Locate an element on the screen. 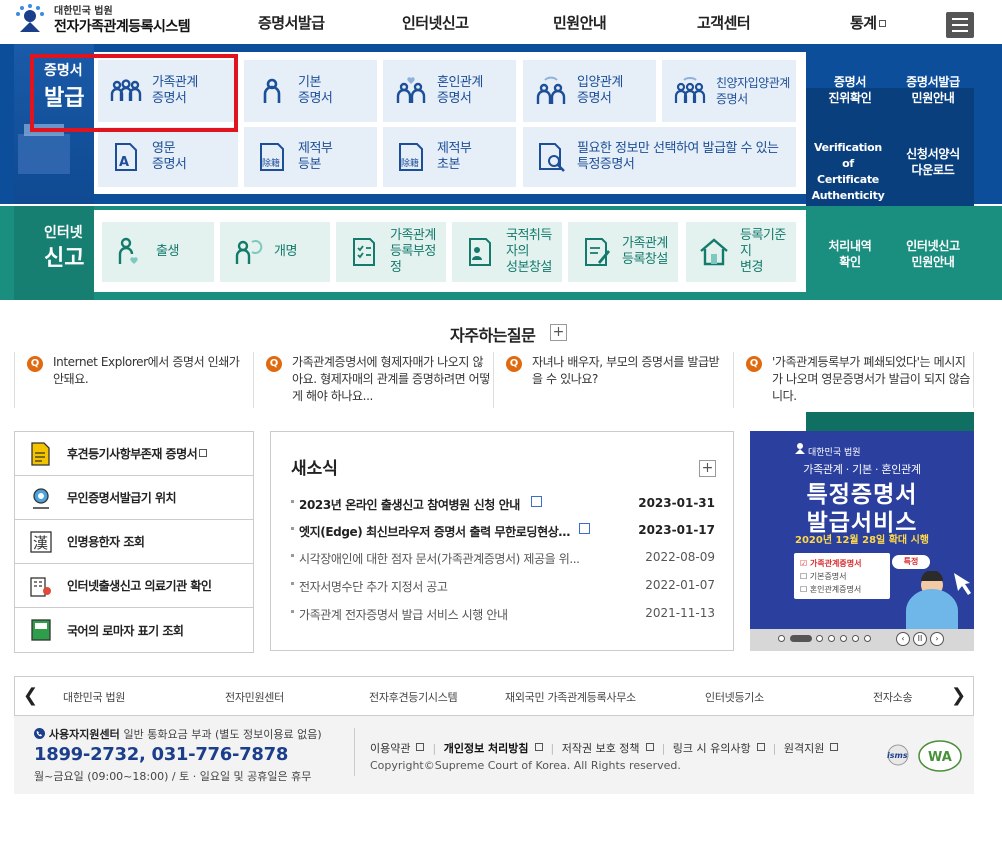 The image size is (1002, 848). faq-item: Q Internet Explorer에서 증명서 인쇄가 안돼요. is located at coordinates (134, 380).